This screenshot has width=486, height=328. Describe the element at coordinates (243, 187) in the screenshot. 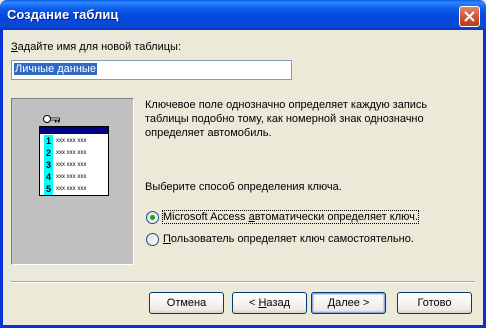

I see `key-method-prompt: Выберите способ определения ключа.` at that location.